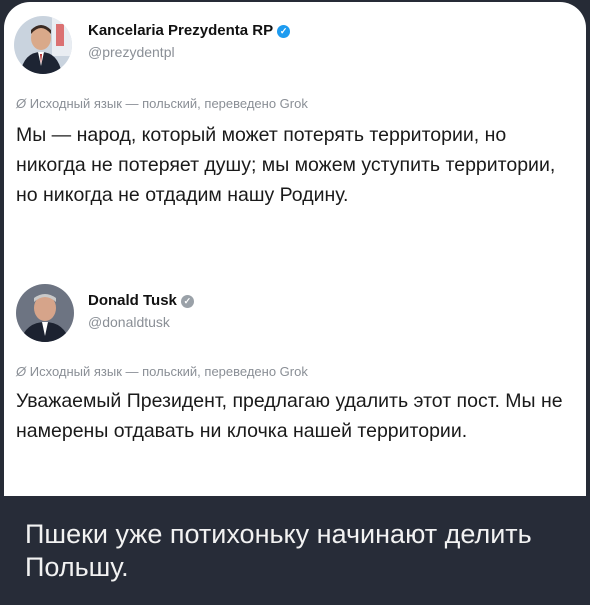 The height and width of the screenshot is (605, 590). I want to click on tweet2-author-name: Donald Tusk ✓, so click(141, 300).